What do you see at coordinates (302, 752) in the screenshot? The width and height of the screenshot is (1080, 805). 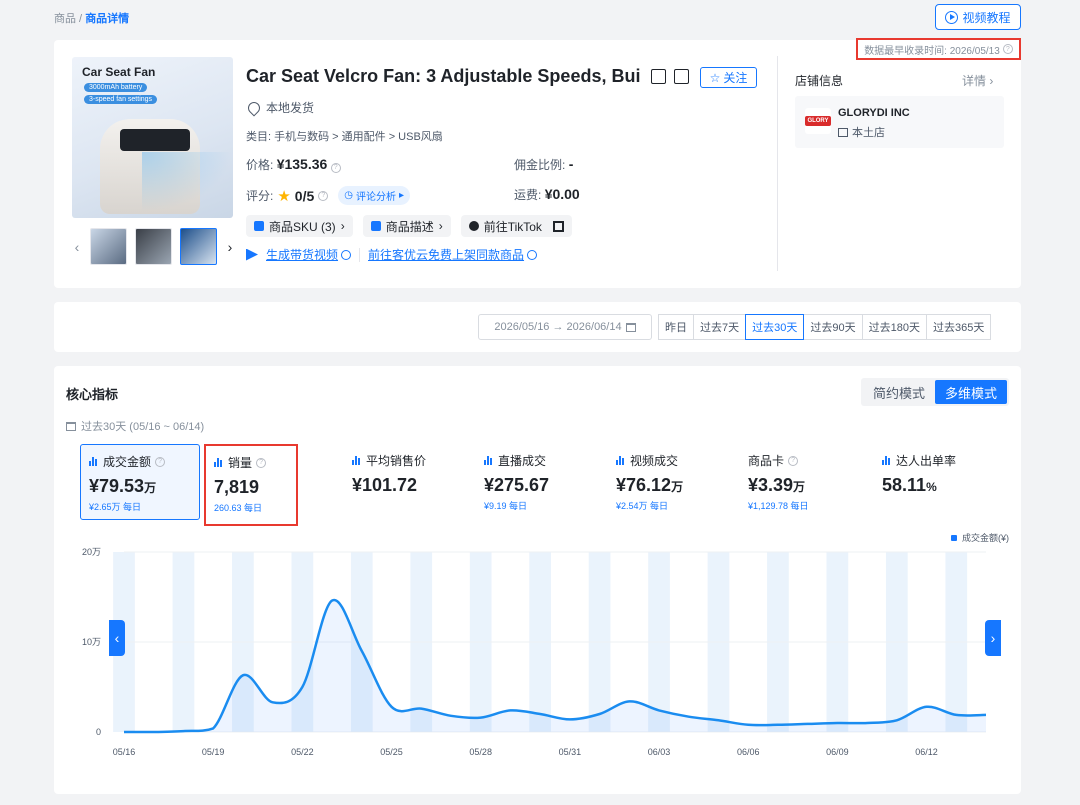 I see `x-tick-label: 05/22` at bounding box center [302, 752].